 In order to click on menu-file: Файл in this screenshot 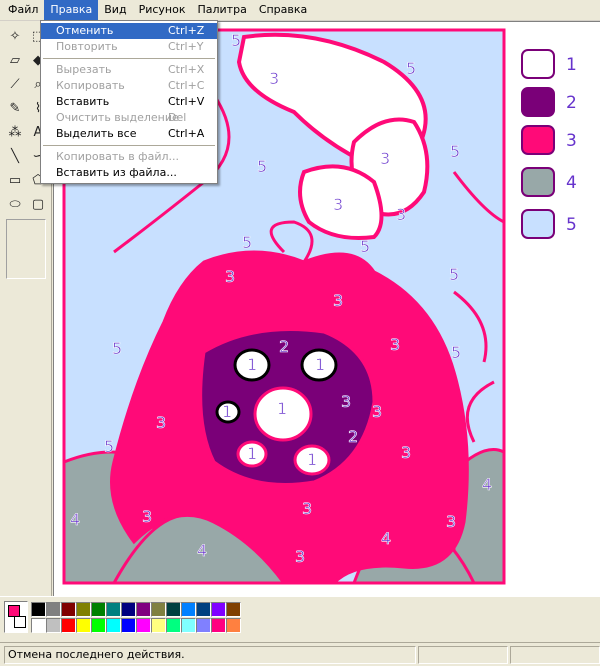, I will do `click(23, 10)`.